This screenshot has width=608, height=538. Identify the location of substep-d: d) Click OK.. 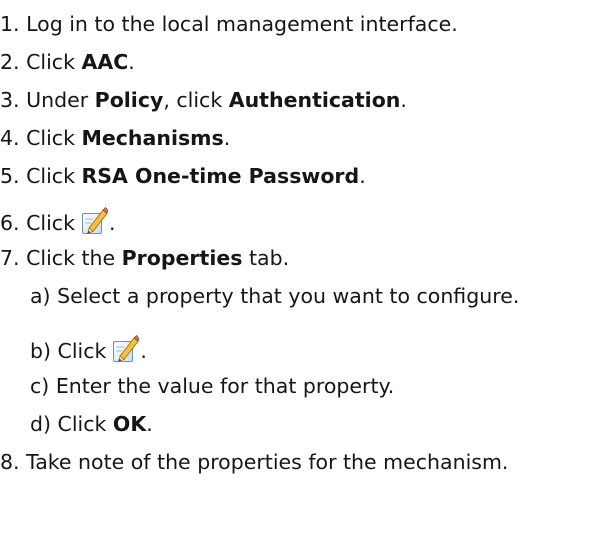
(91, 424).